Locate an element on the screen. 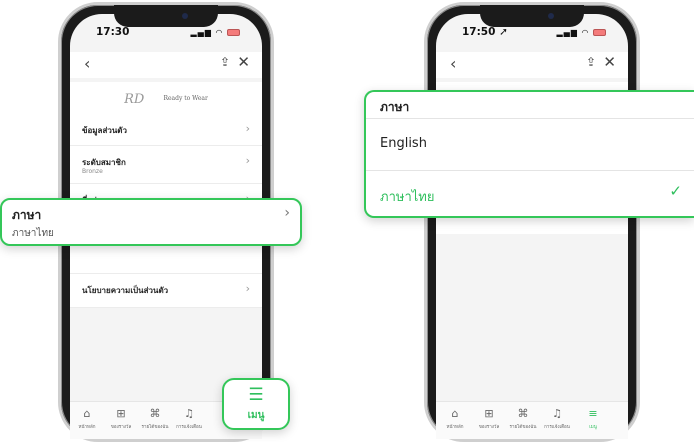 The height and width of the screenshot is (442, 694). language-value: ภาษาไทย is located at coordinates (33, 233).